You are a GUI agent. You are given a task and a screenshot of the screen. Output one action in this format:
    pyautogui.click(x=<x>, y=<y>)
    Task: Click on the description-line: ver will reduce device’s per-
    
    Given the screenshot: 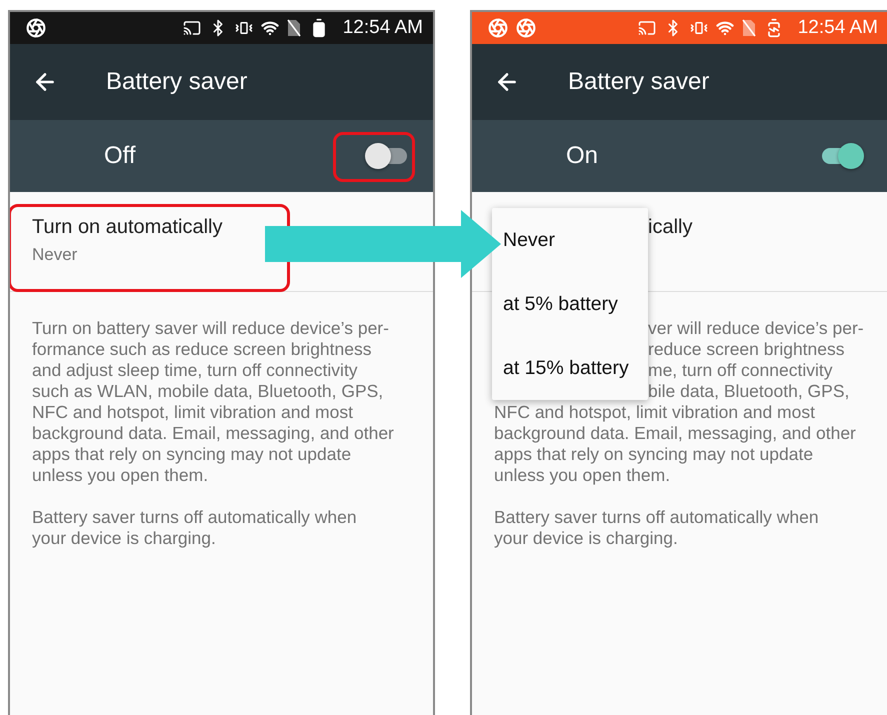 What is the action you would take?
    pyautogui.click(x=756, y=328)
    